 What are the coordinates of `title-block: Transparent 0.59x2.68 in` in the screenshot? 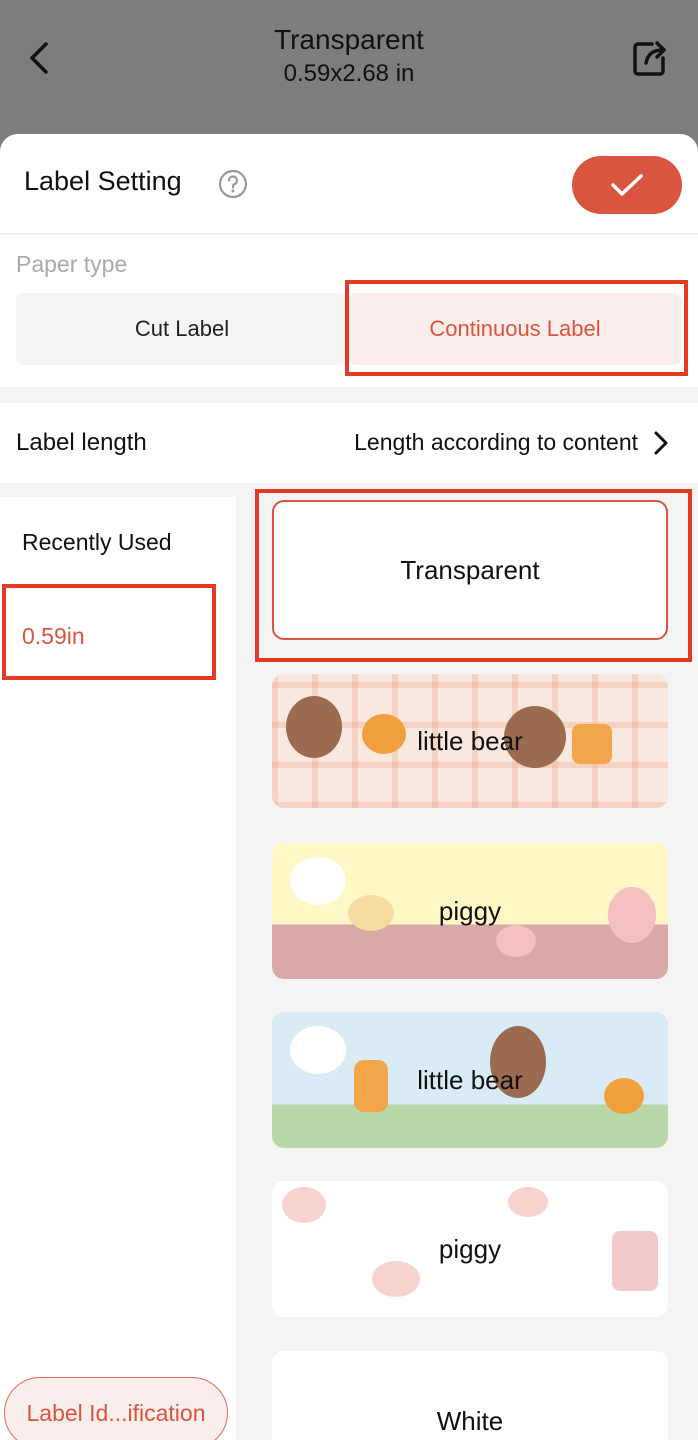 It's located at (349, 56).